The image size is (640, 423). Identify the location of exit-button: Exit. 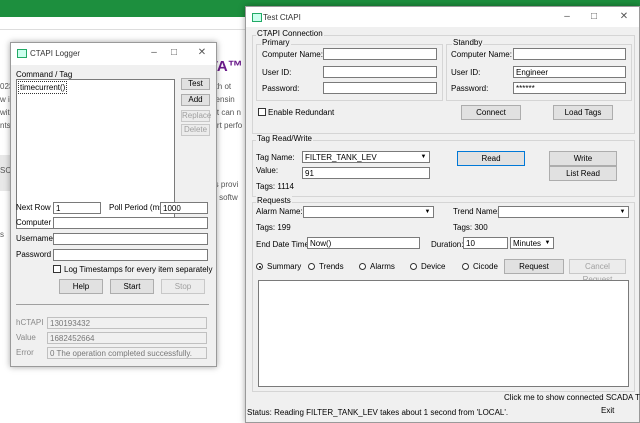
(607, 410).